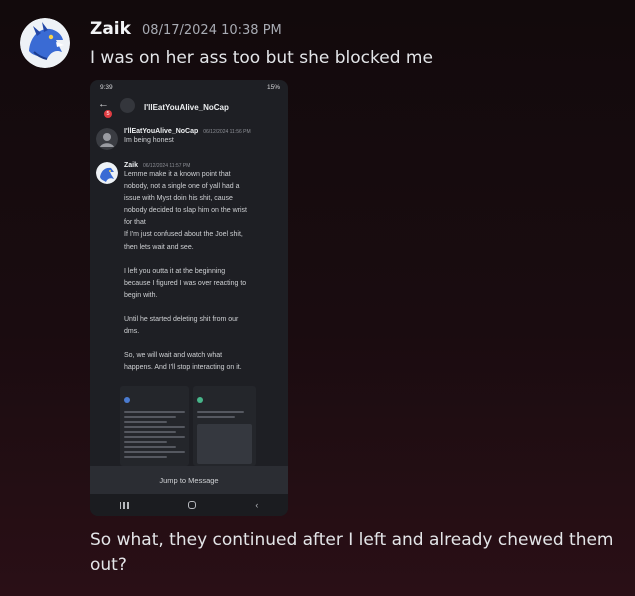  Describe the element at coordinates (127, 105) in the screenshot. I see `channel-avatar` at that location.